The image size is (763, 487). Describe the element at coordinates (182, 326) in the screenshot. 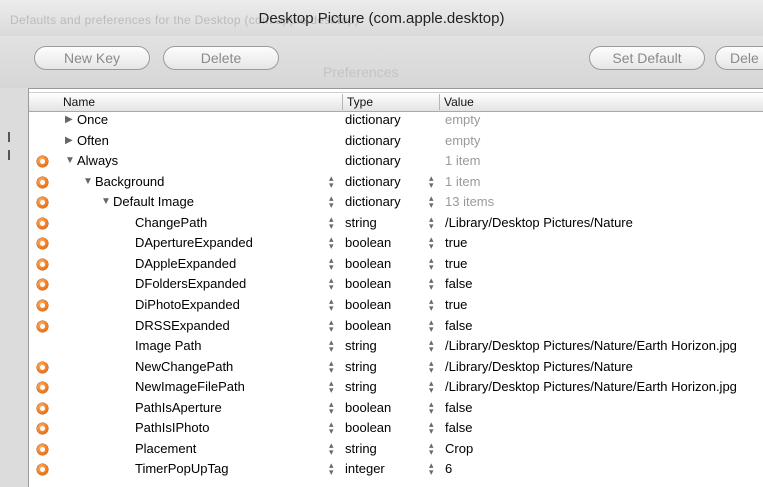

I see `row-key-name: DRSSExpanded` at that location.